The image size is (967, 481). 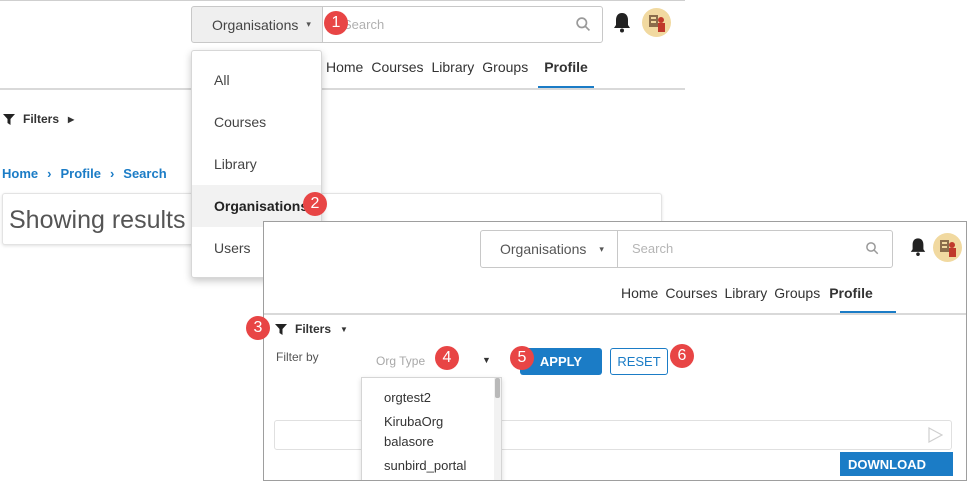 I want to click on org-type-select: Org Type, so click(x=400, y=361).